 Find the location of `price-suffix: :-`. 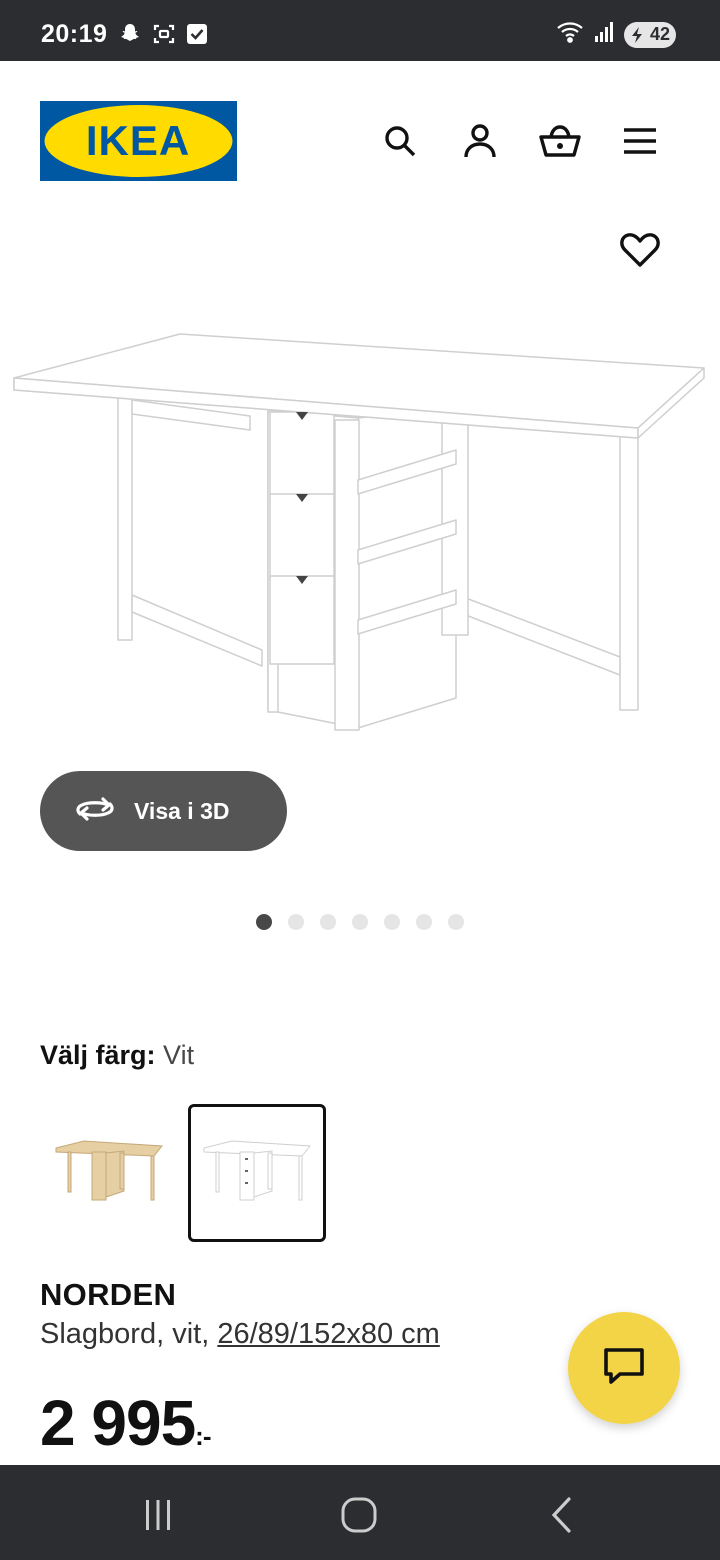

price-suffix: :- is located at coordinates (203, 1436).